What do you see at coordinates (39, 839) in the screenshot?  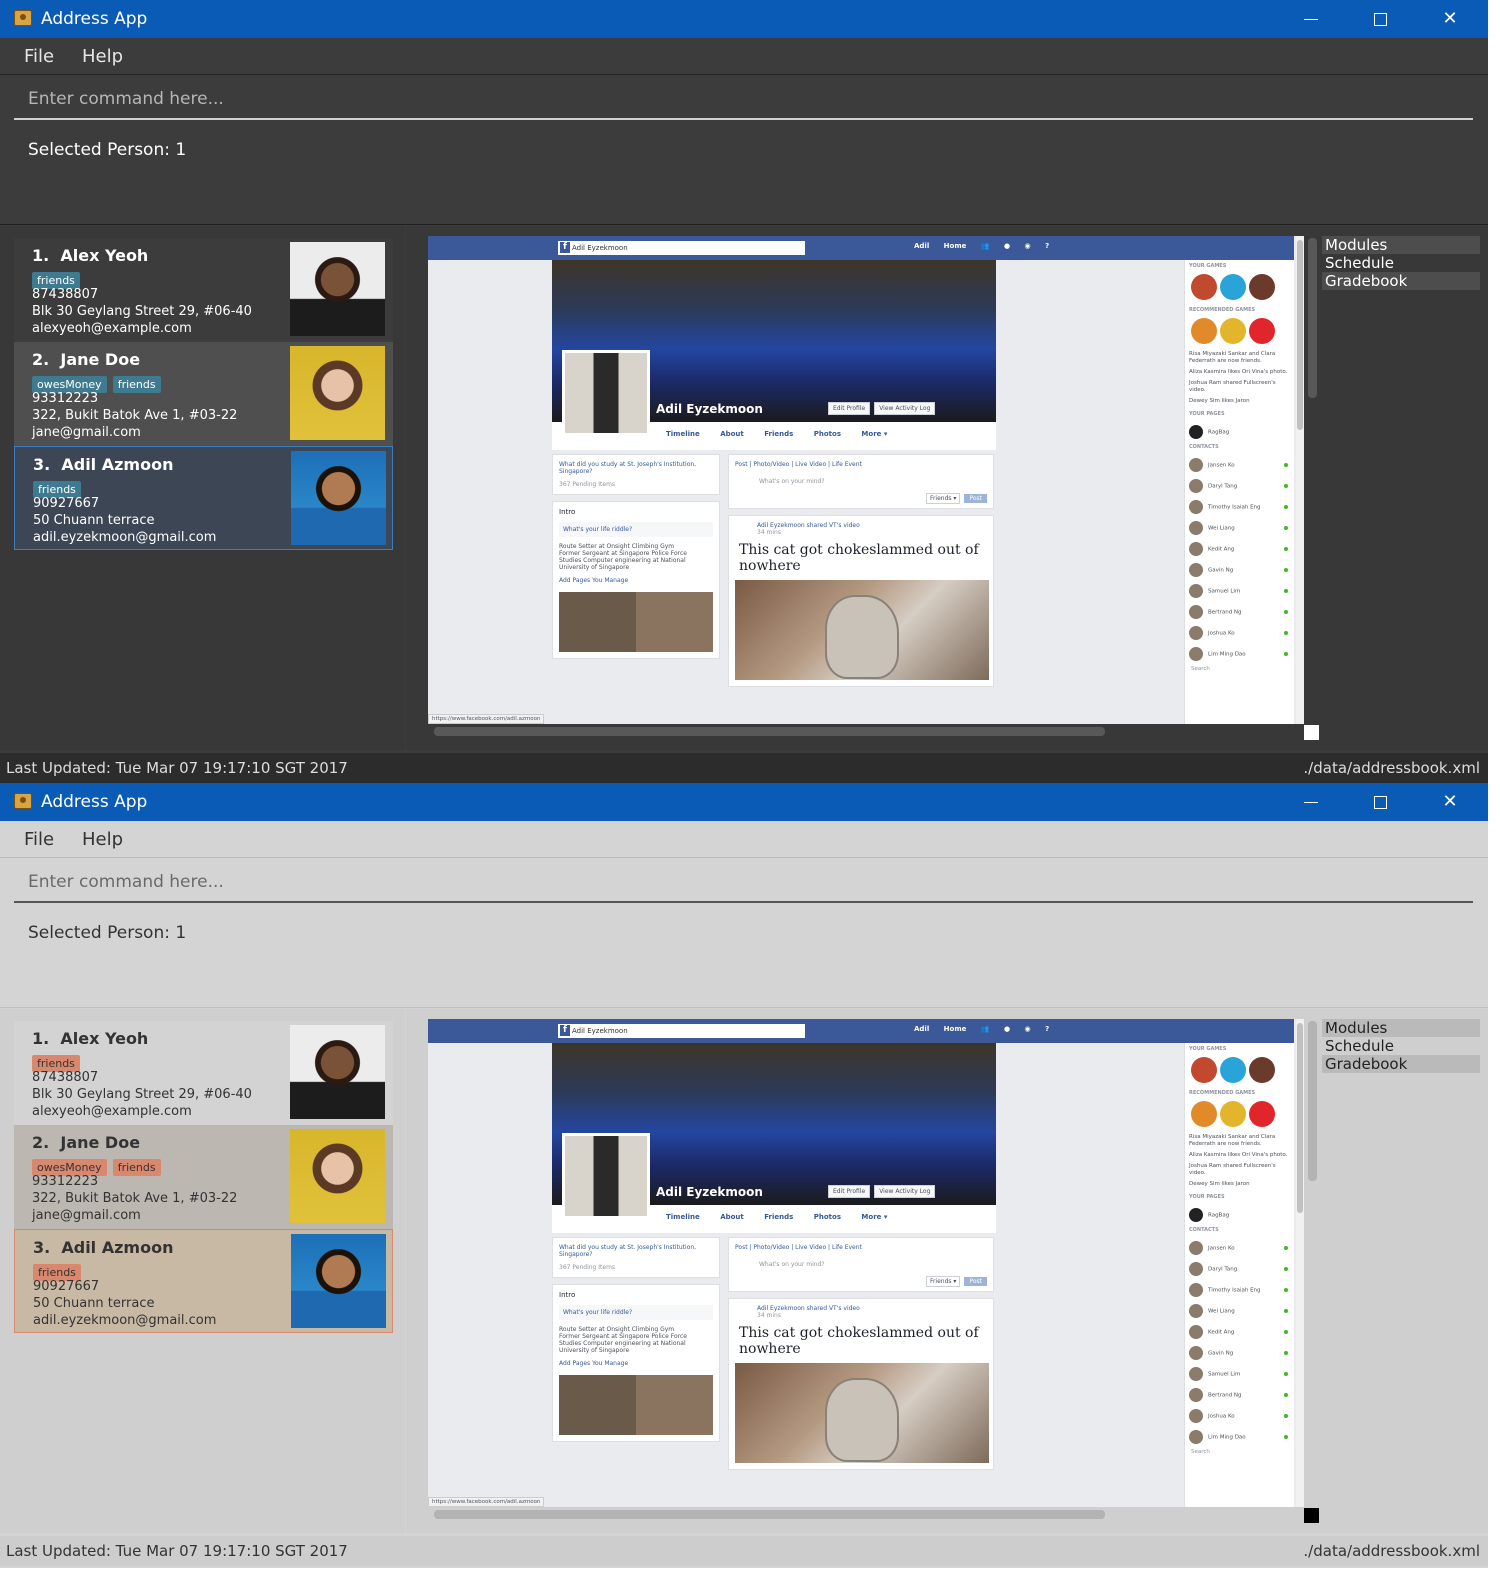 I see `menu-file: File` at bounding box center [39, 839].